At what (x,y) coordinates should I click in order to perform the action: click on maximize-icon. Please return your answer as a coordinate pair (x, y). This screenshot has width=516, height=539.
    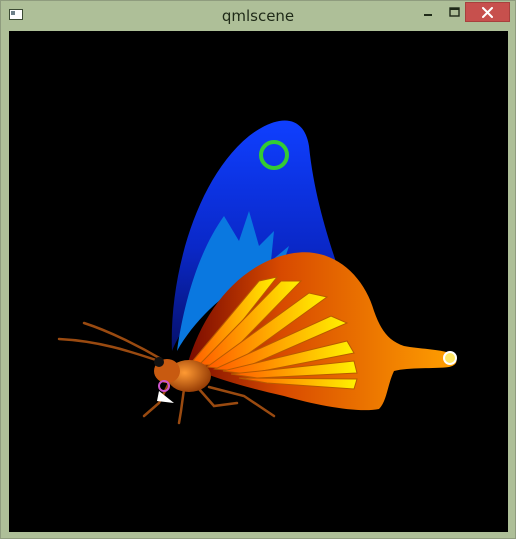
    Looking at the image, I should click on (454, 12).